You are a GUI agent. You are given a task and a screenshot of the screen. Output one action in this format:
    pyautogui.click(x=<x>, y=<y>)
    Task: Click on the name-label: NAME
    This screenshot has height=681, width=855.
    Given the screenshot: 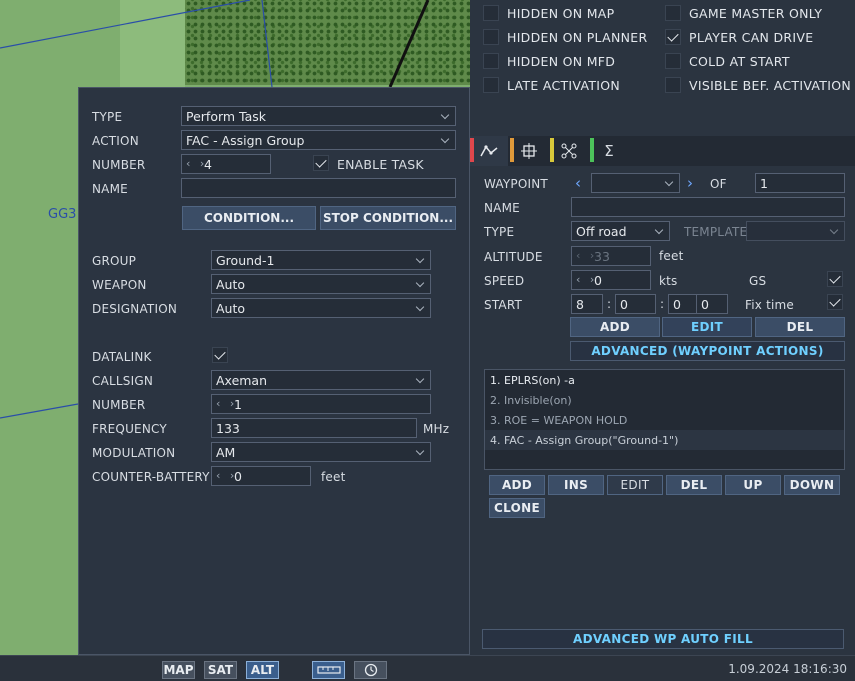 What is the action you would take?
    pyautogui.click(x=110, y=189)
    